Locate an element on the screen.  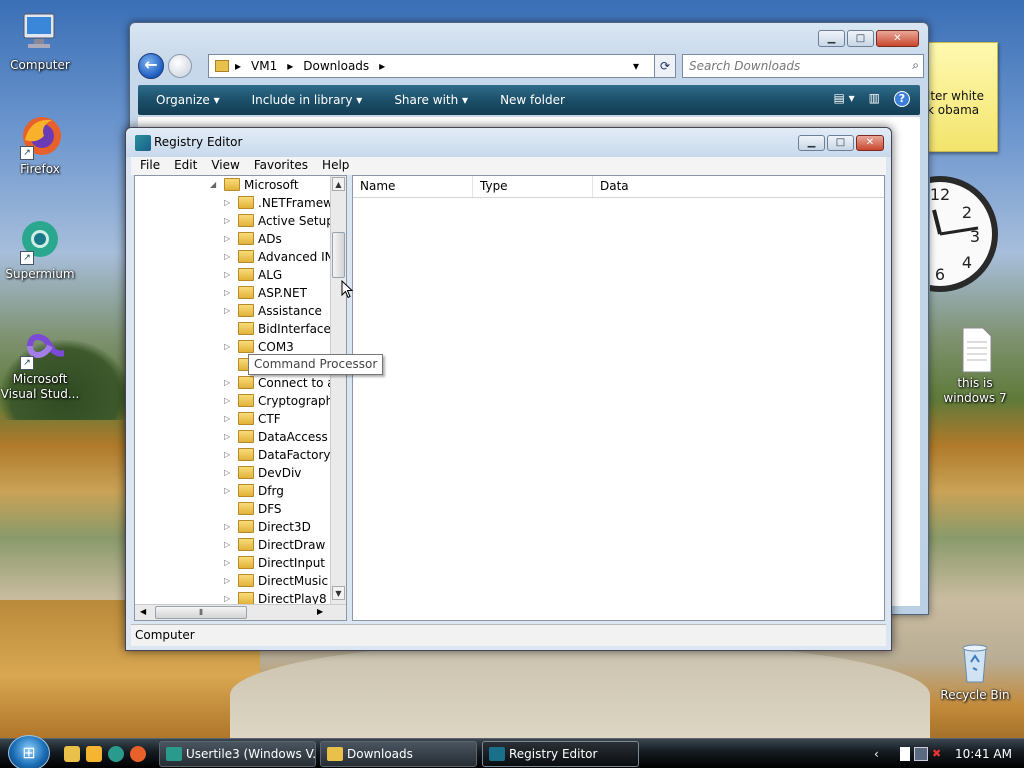
address-dropdown-icon: ▾ is located at coordinates (636, 66).